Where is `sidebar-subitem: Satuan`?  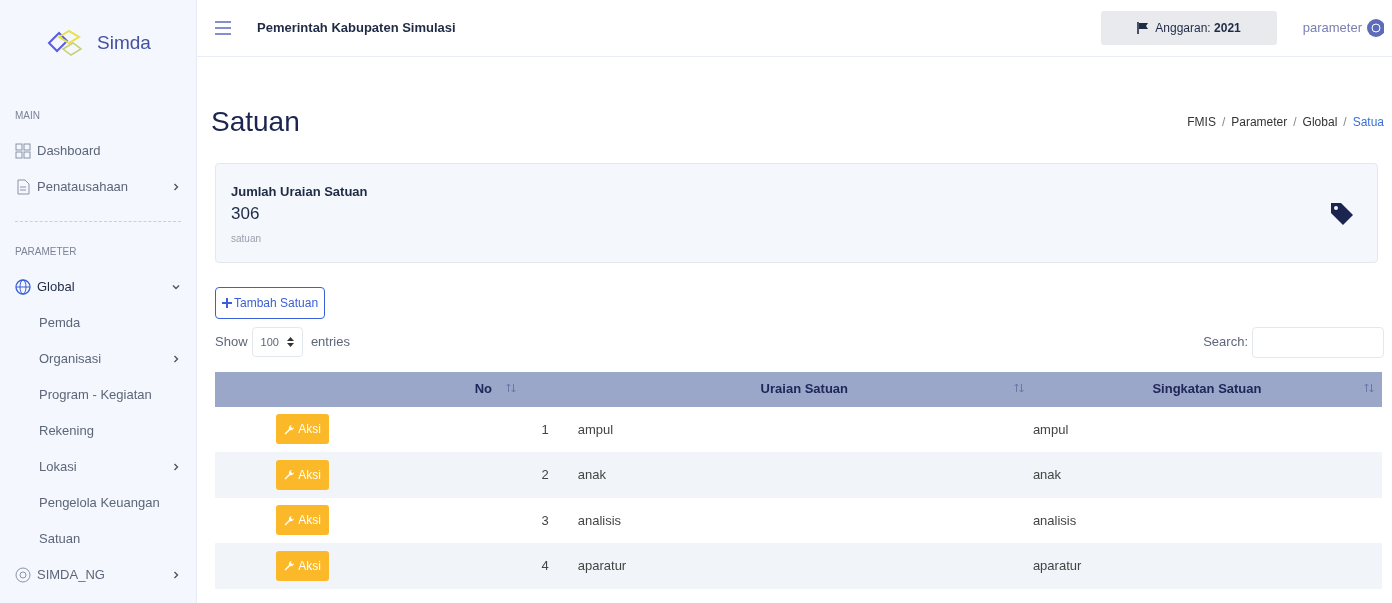
sidebar-subitem: Satuan is located at coordinates (98, 539).